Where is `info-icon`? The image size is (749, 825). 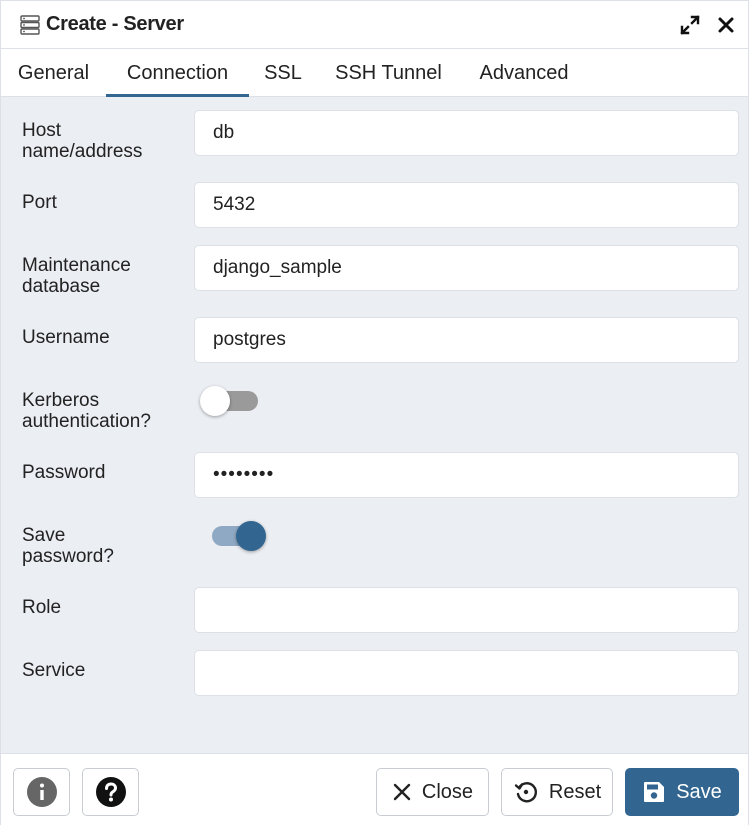
info-icon is located at coordinates (41, 792).